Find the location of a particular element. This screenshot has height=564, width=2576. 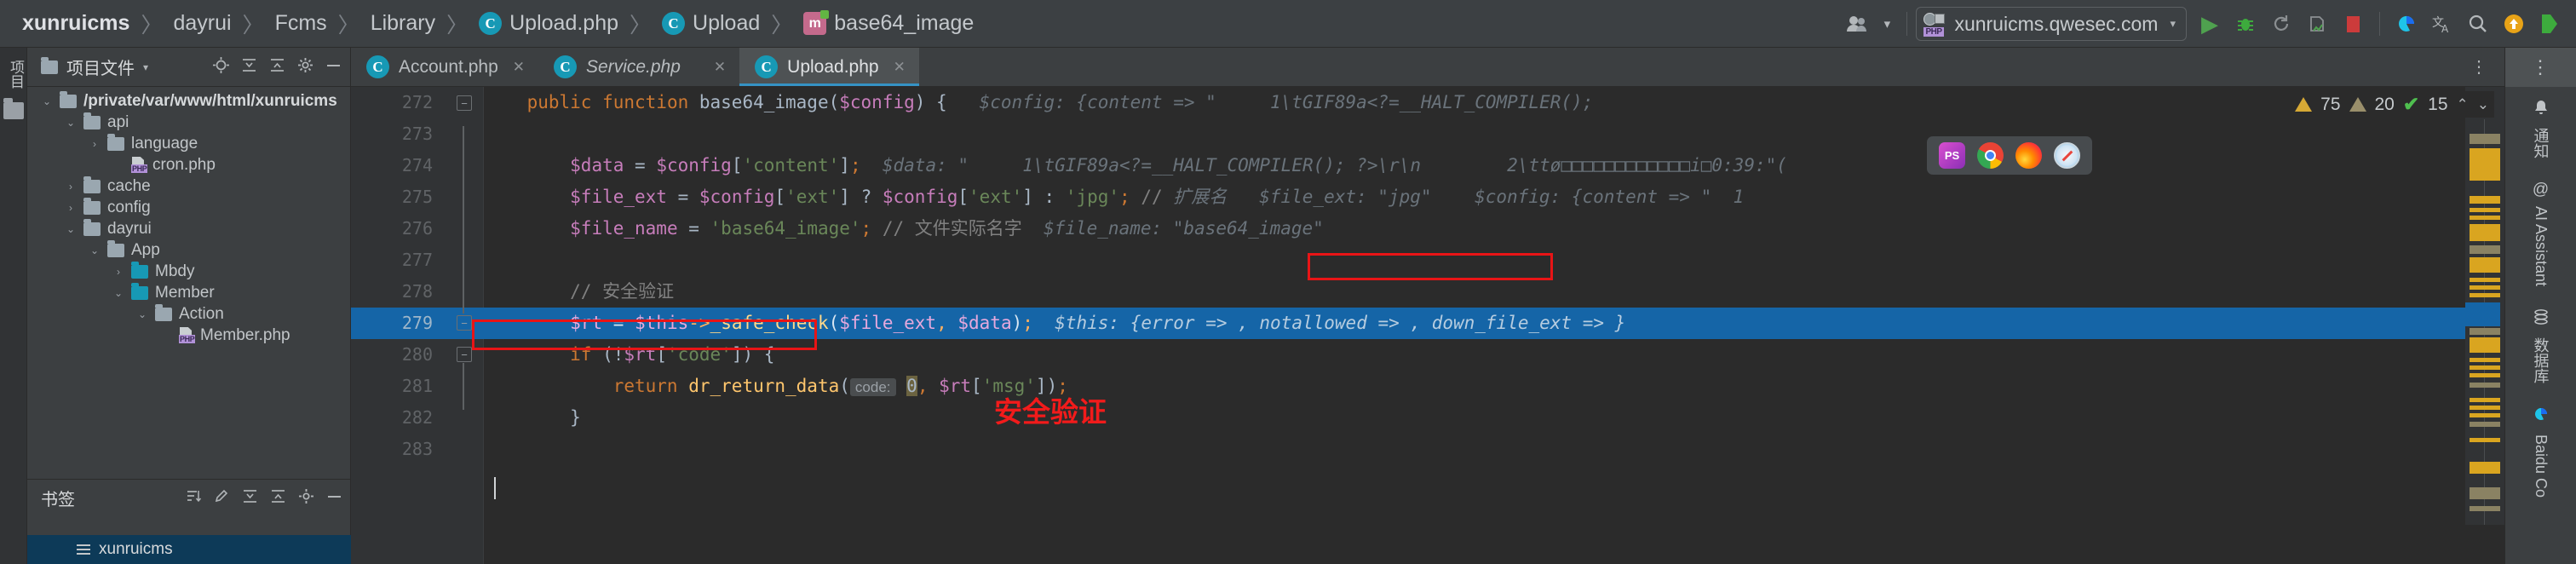

rerun-button is located at coordinates (2281, 24).